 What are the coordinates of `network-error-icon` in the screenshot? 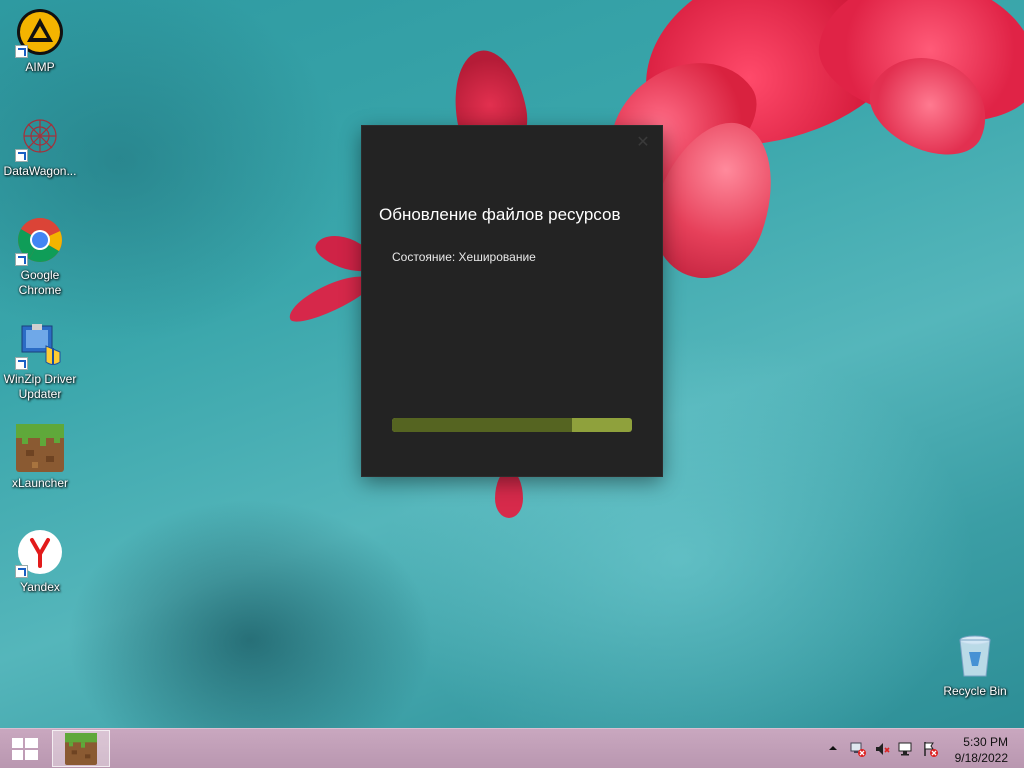 It's located at (858, 749).